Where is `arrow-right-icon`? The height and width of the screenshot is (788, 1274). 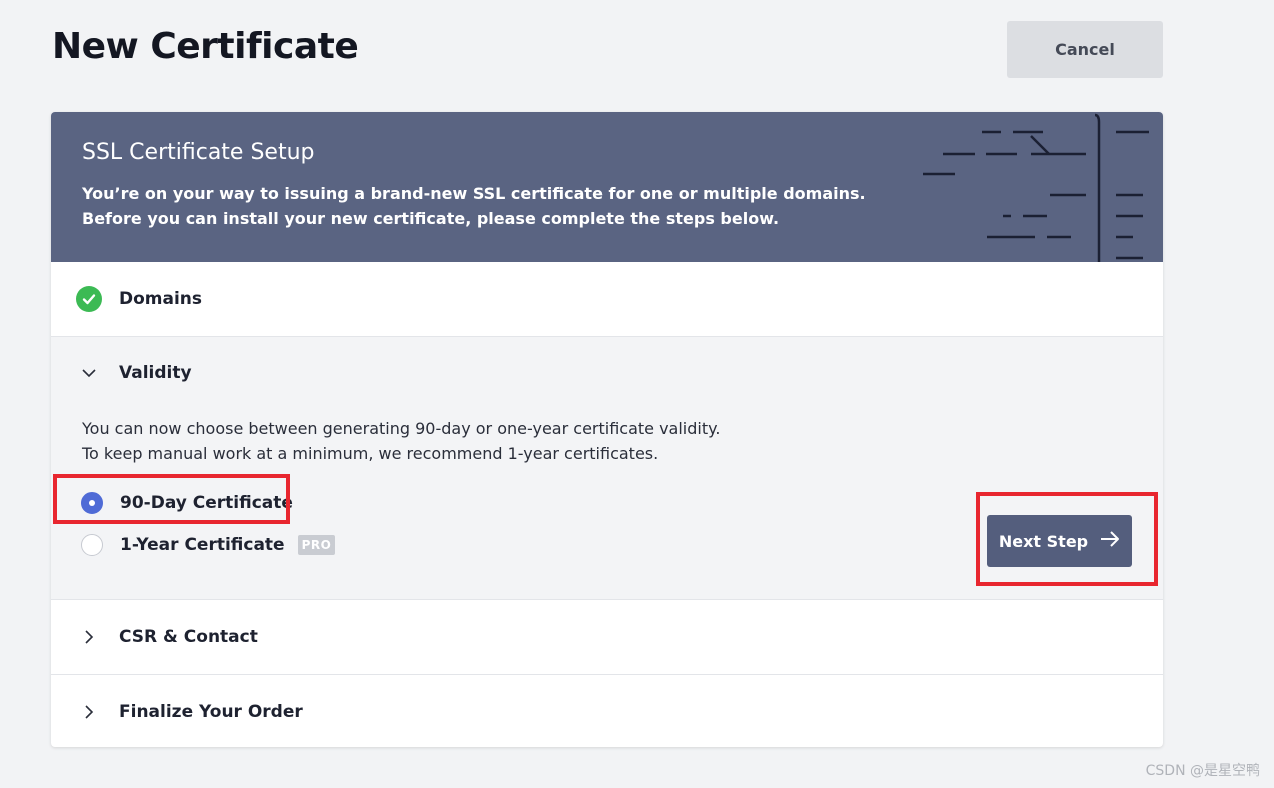
arrow-right-icon is located at coordinates (1110, 541).